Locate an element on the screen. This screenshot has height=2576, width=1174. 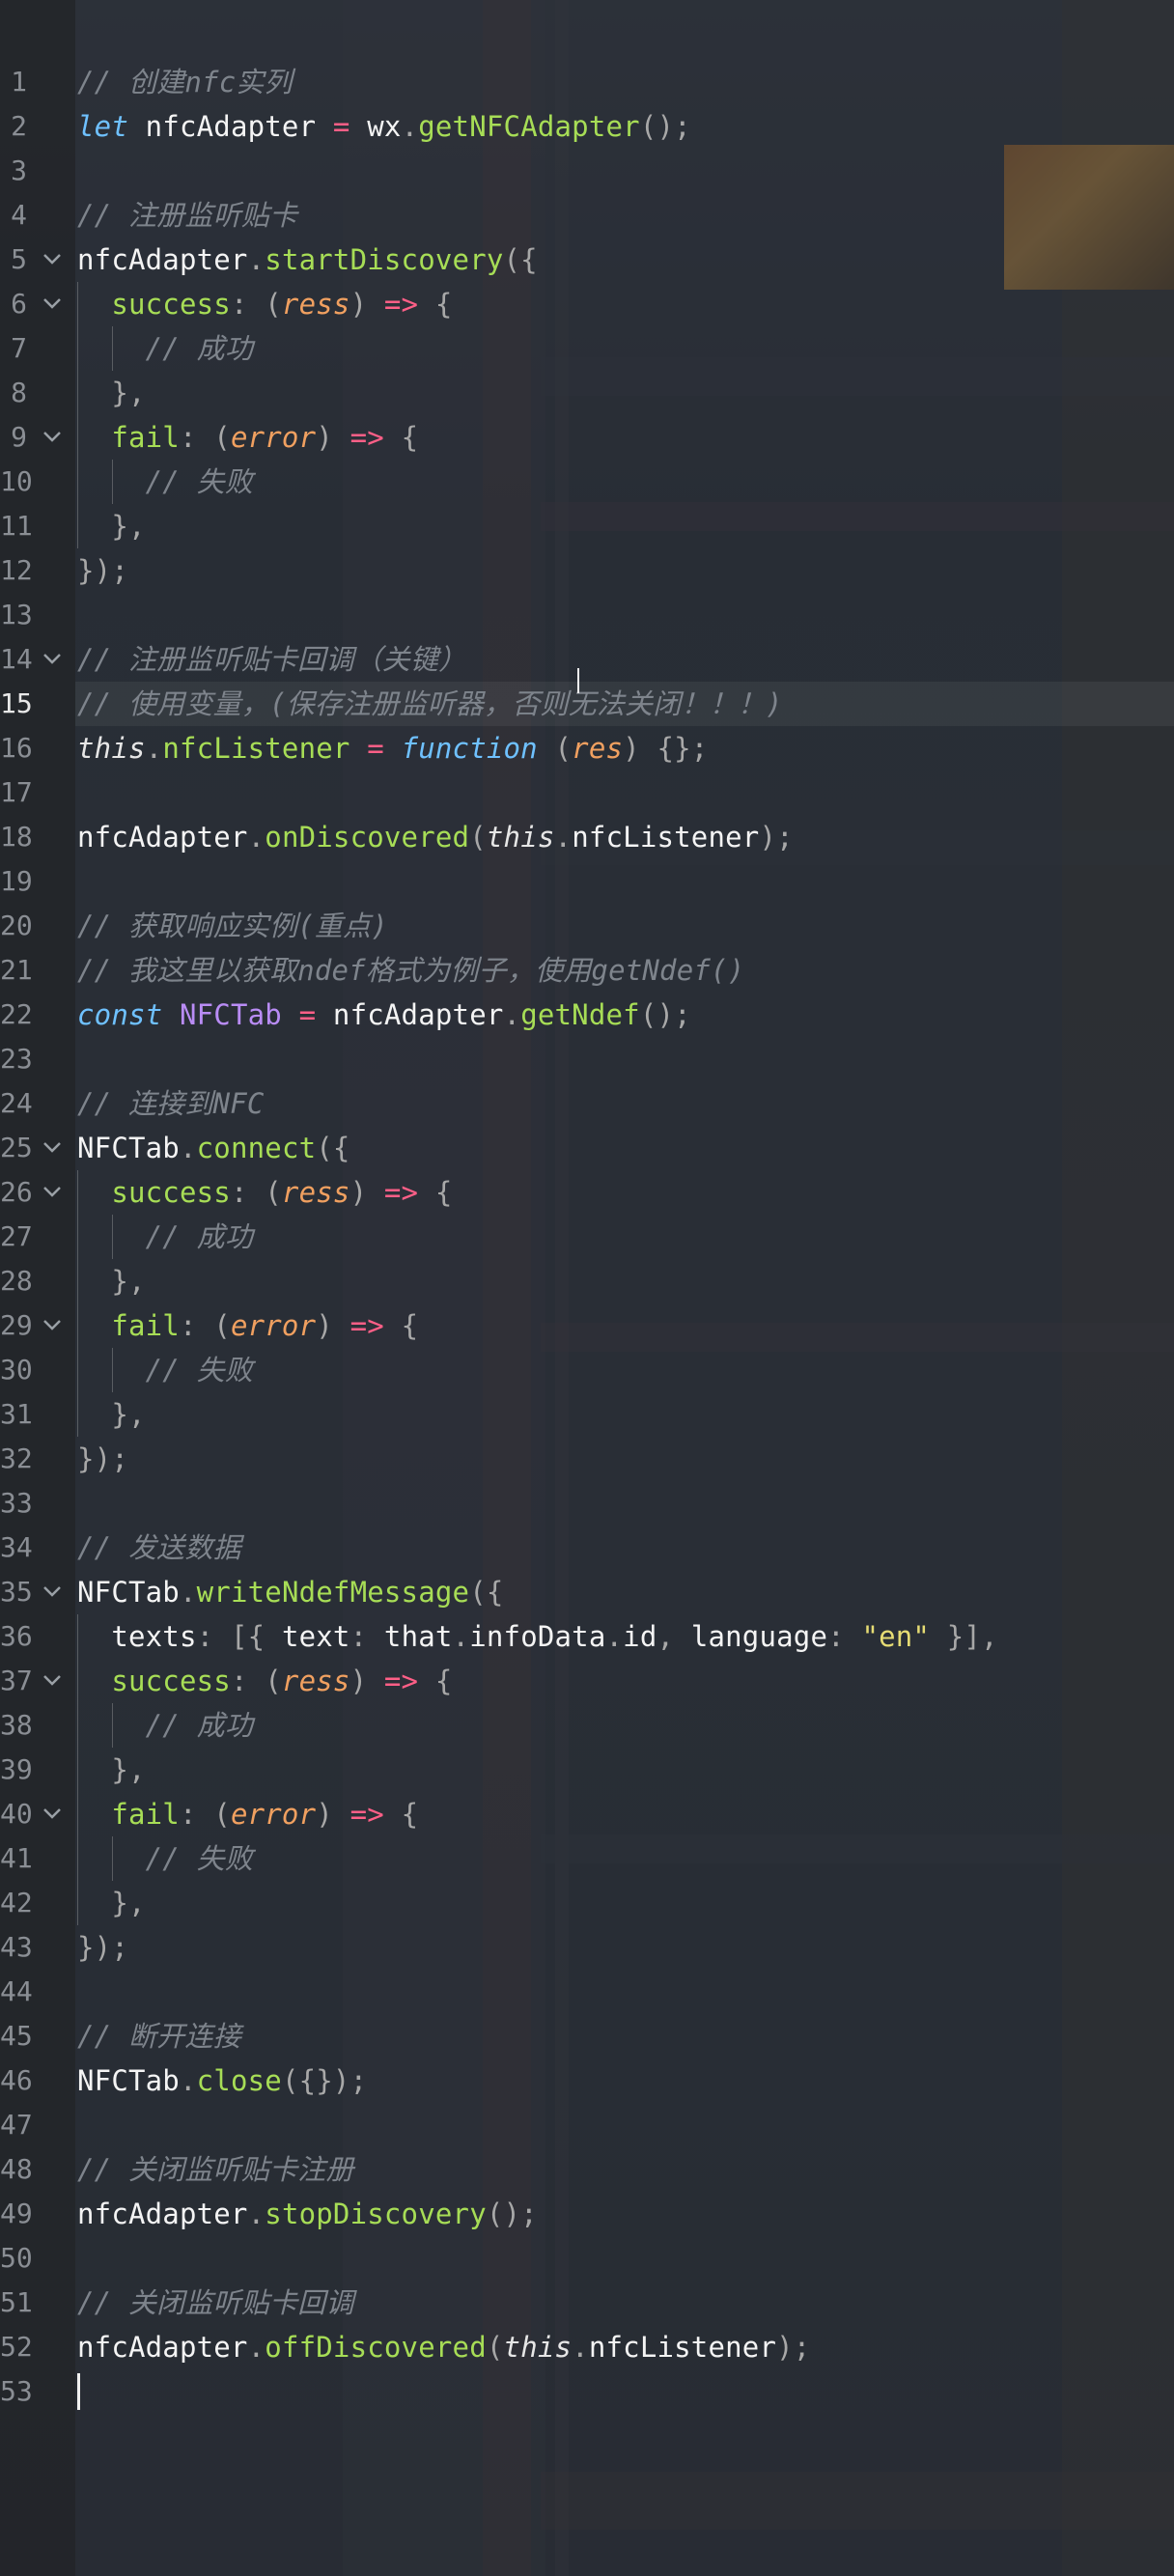
code-token: // 我这里以获取ndef格式为例子，使用getNdef() is located at coordinates (411, 971).